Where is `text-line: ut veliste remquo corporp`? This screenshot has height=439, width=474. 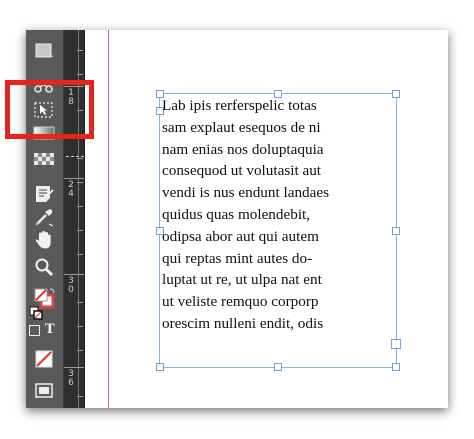
text-line: ut veliste remquo corporp is located at coordinates (240, 302).